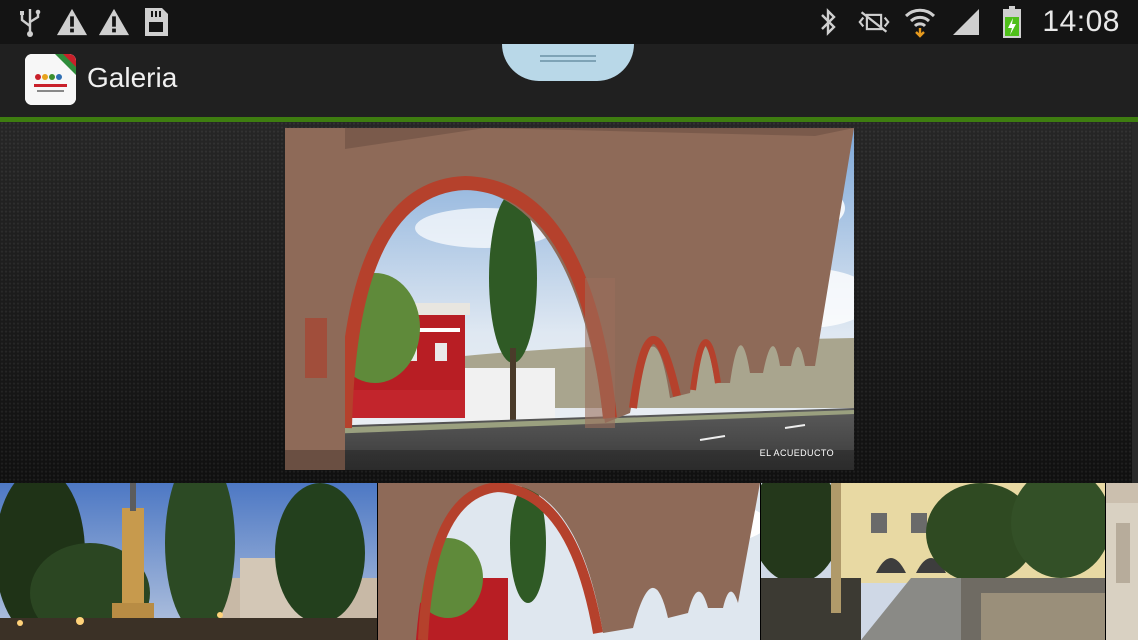 Image resolution: width=1138 pixels, height=640 pixels. I want to click on thumbnail-colonial-plaza, so click(933, 561).